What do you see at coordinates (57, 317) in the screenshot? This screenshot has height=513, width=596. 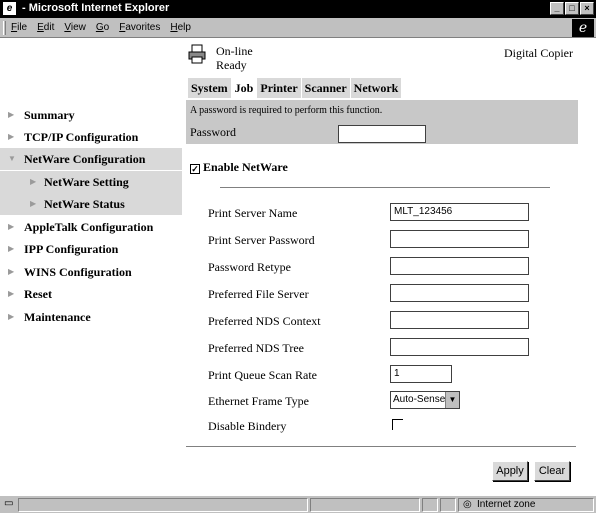 I see `sidebar-item-label: Maintenance` at bounding box center [57, 317].